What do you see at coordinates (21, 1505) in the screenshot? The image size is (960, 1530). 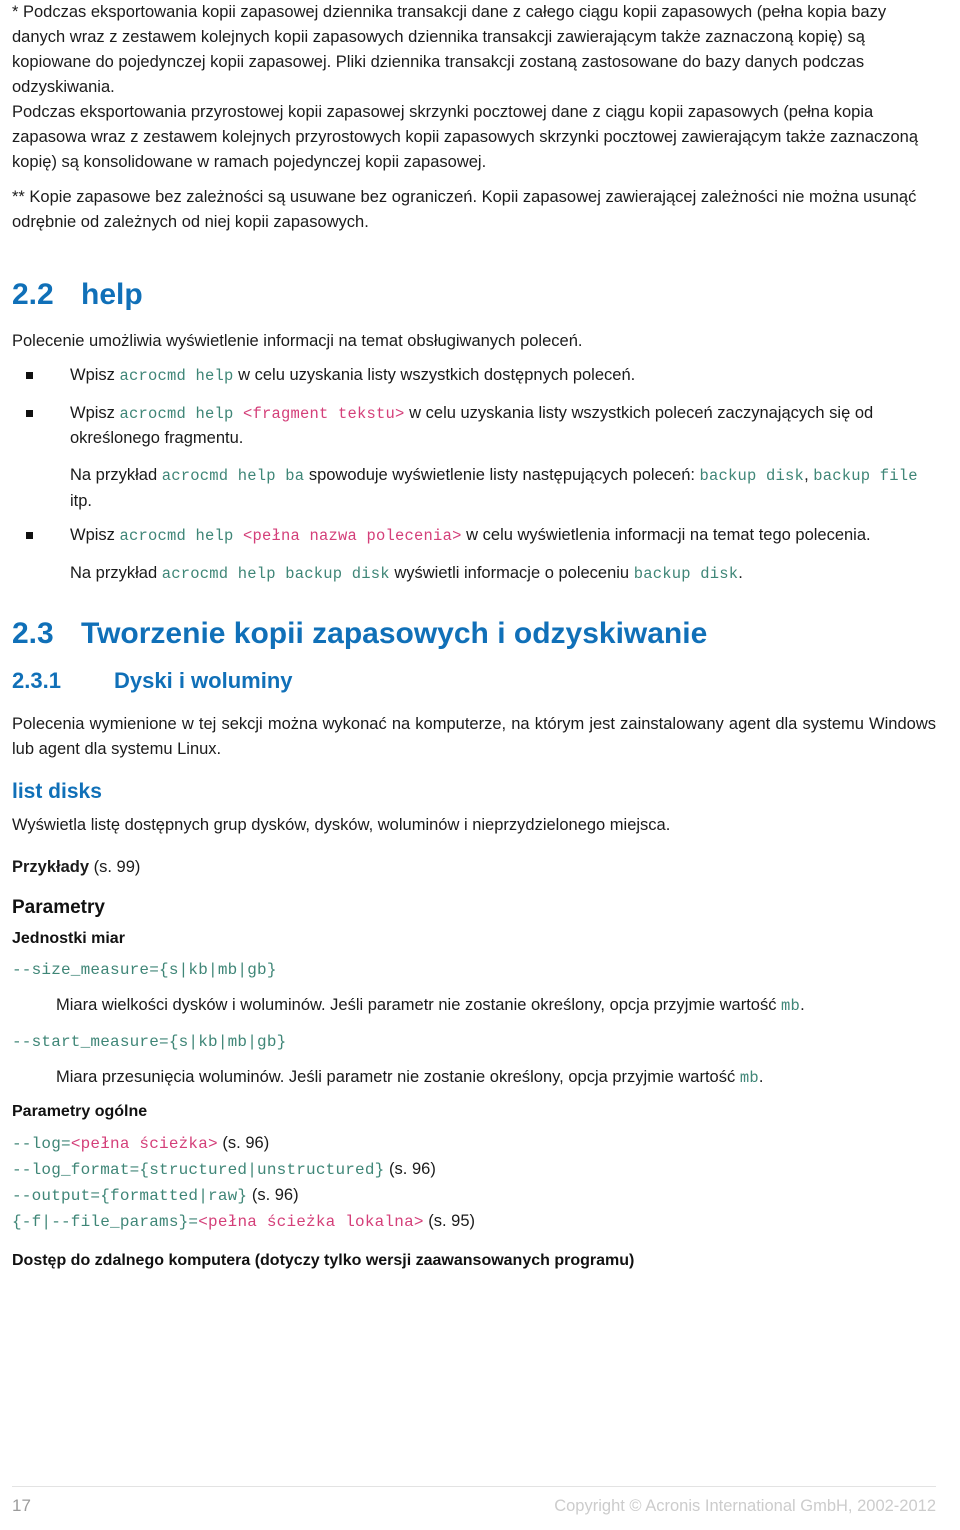 I see `footer-page-number: 17` at bounding box center [21, 1505].